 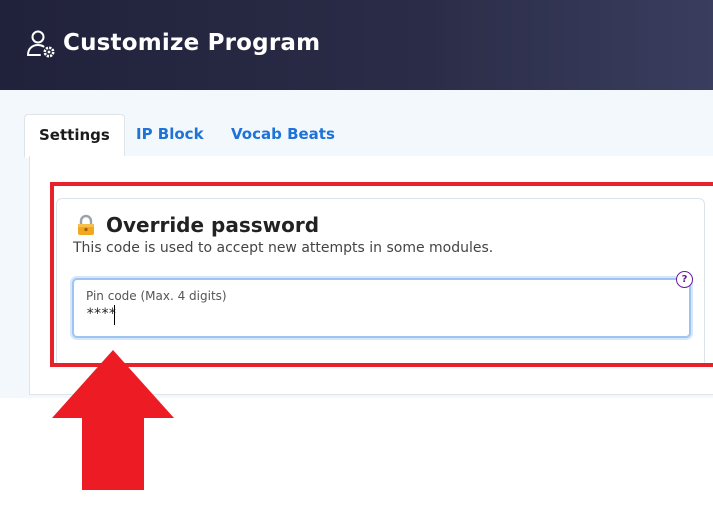 I want to click on page-title: Customize Program, so click(x=192, y=43).